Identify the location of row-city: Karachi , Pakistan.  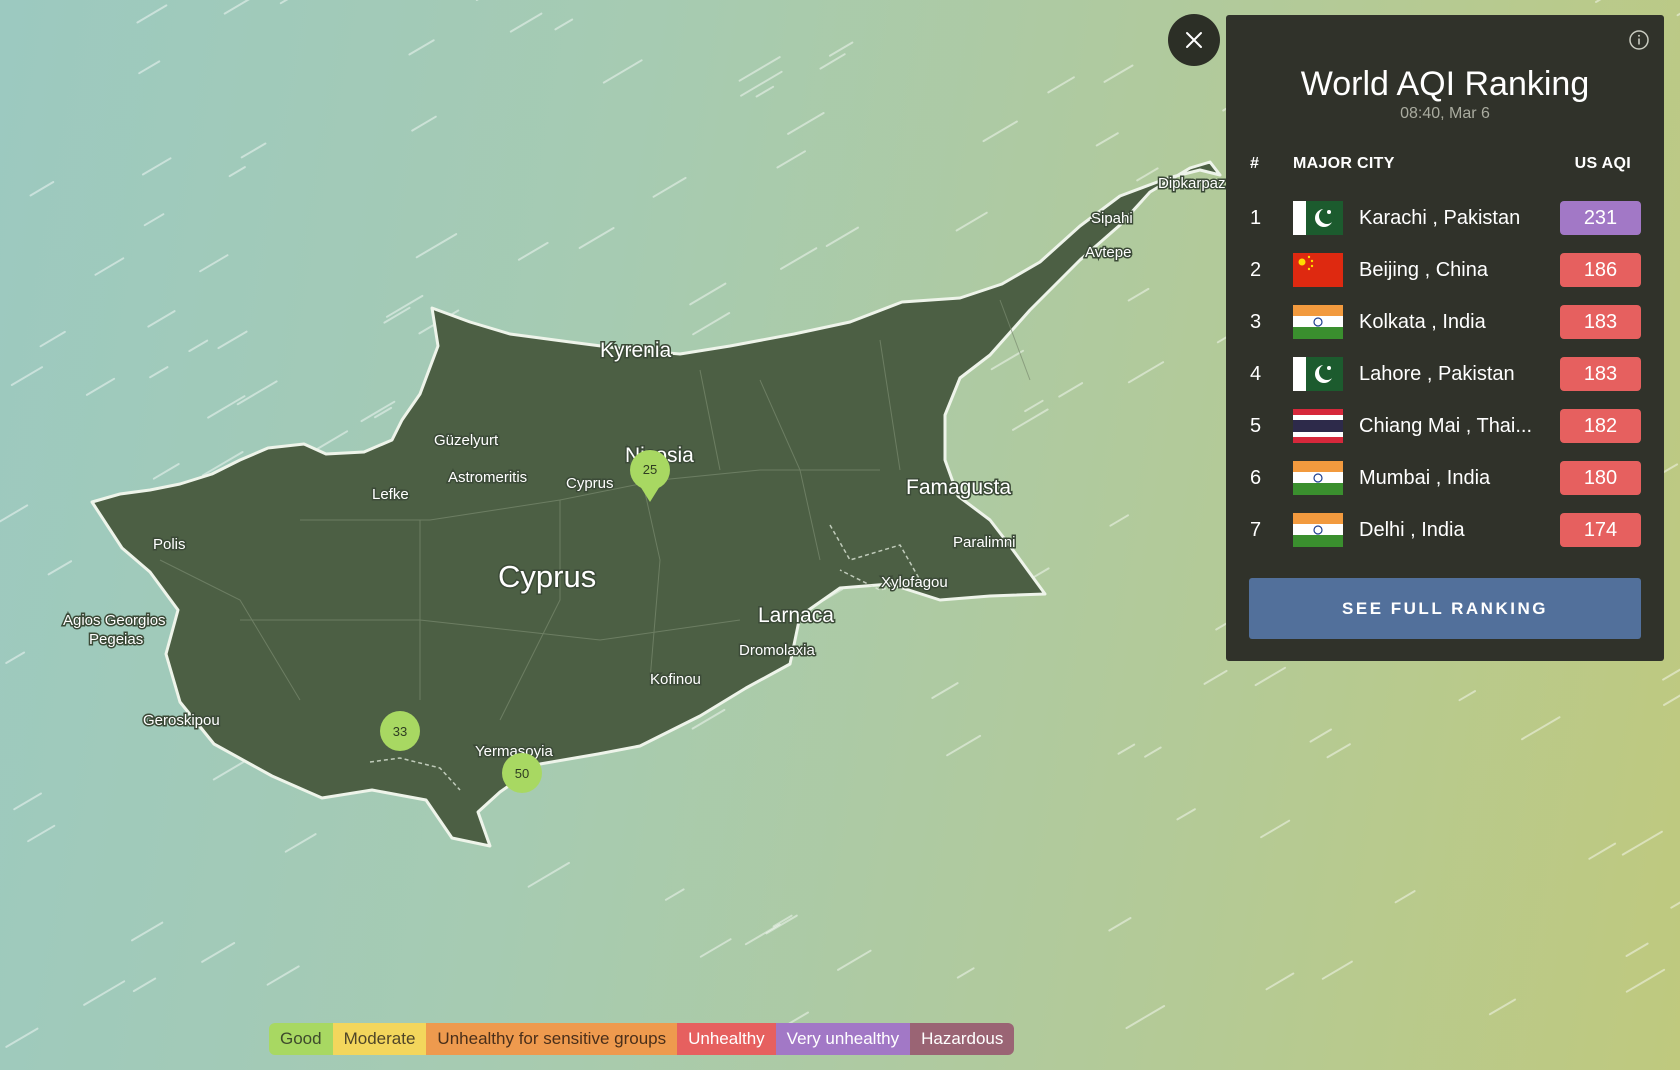
(1440, 218).